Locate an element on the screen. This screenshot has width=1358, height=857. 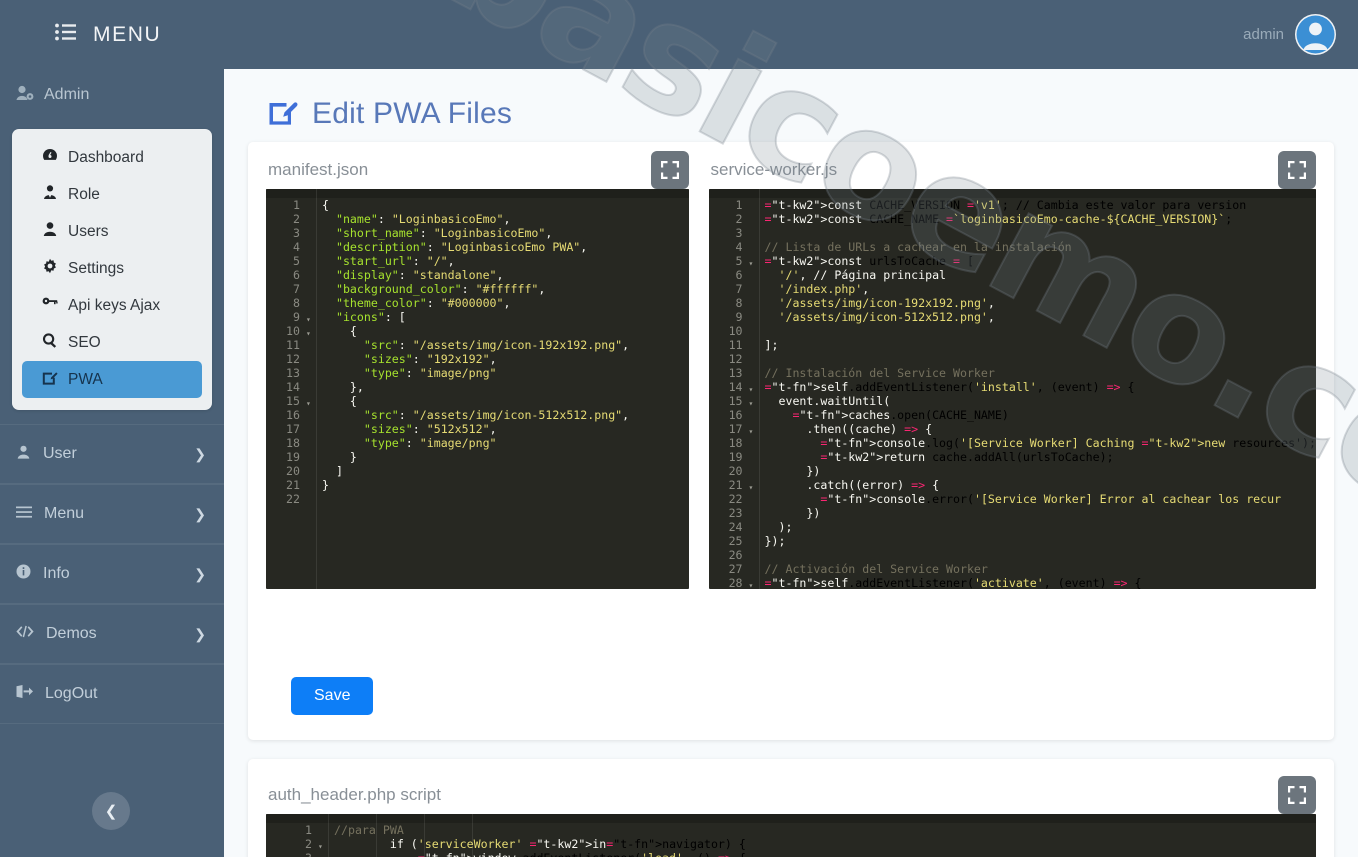
gear-icon is located at coordinates (50, 268).